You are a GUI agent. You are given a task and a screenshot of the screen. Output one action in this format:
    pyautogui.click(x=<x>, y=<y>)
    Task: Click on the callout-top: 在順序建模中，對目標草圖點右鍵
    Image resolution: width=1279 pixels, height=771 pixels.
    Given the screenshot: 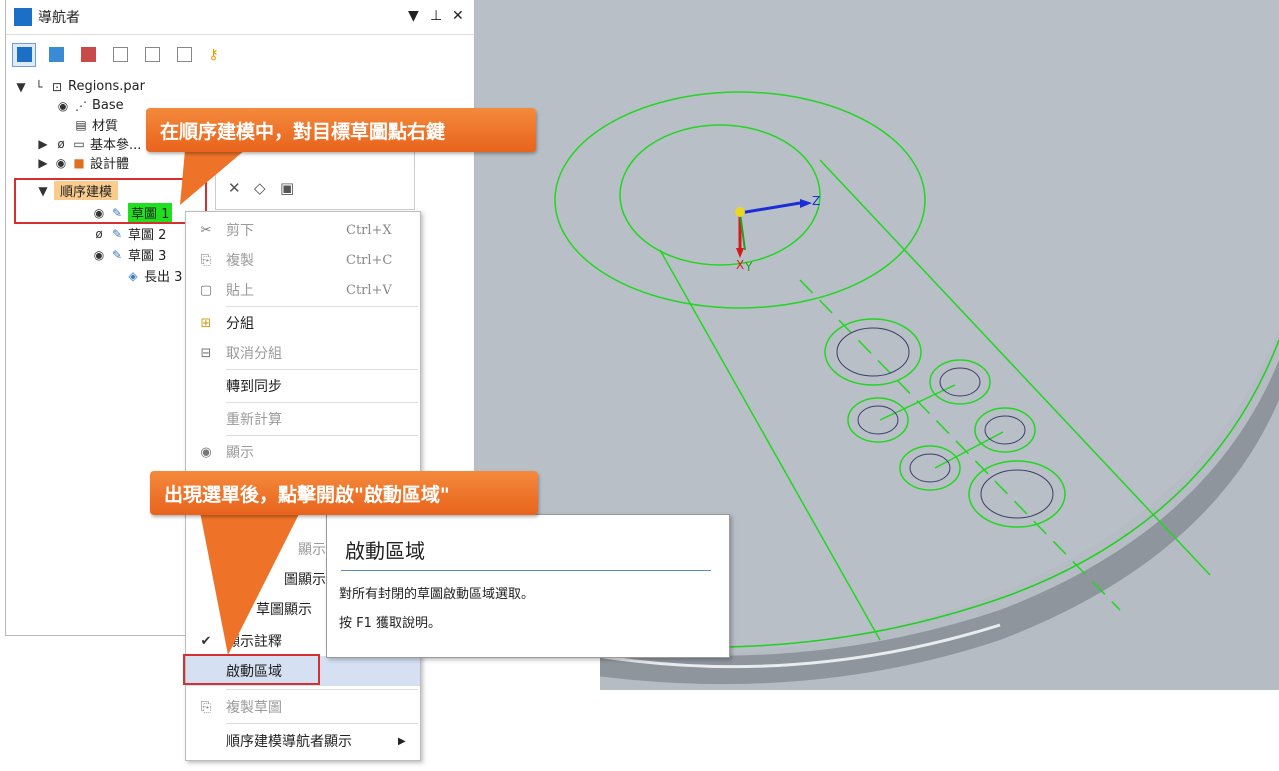 What is the action you would take?
    pyautogui.click(x=341, y=130)
    